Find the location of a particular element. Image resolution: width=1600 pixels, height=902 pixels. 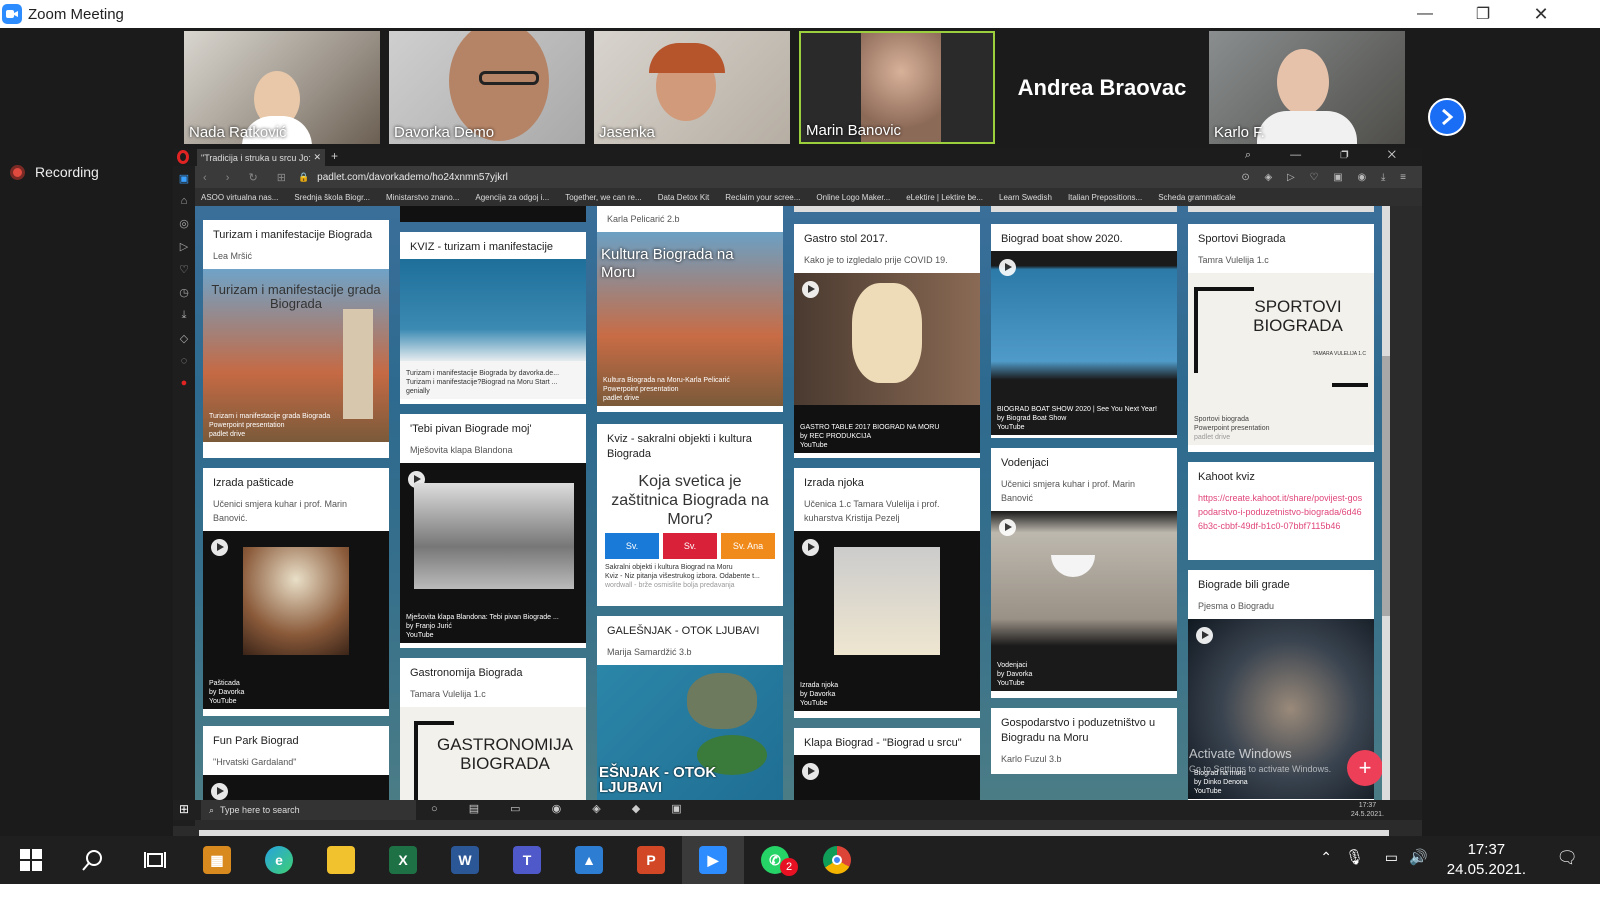

excel-app: X is located at coordinates (403, 860).